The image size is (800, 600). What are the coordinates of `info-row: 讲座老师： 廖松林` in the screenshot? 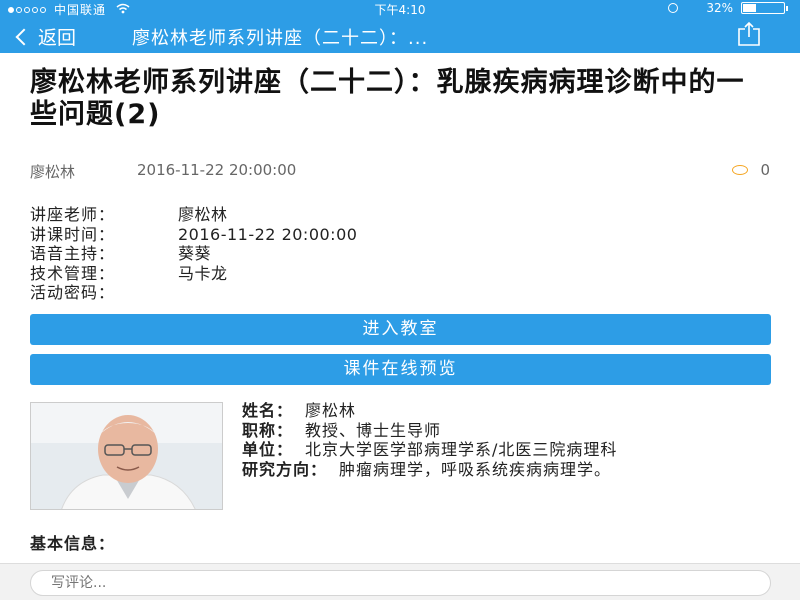 It's located at (193, 215).